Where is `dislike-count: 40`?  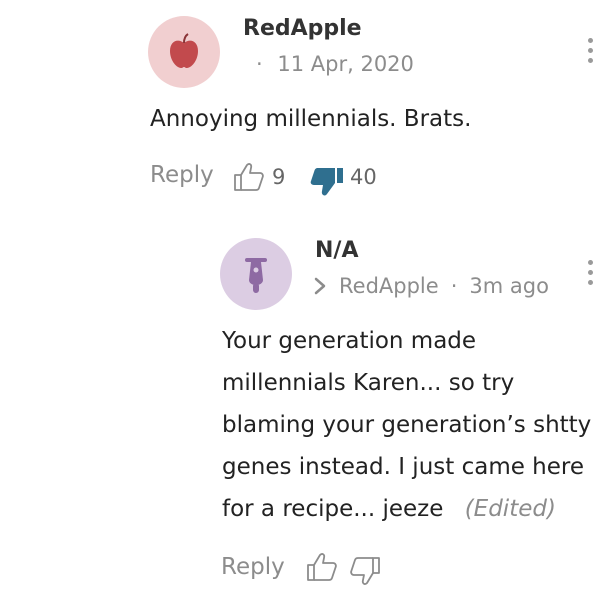
dislike-count: 40 is located at coordinates (363, 177).